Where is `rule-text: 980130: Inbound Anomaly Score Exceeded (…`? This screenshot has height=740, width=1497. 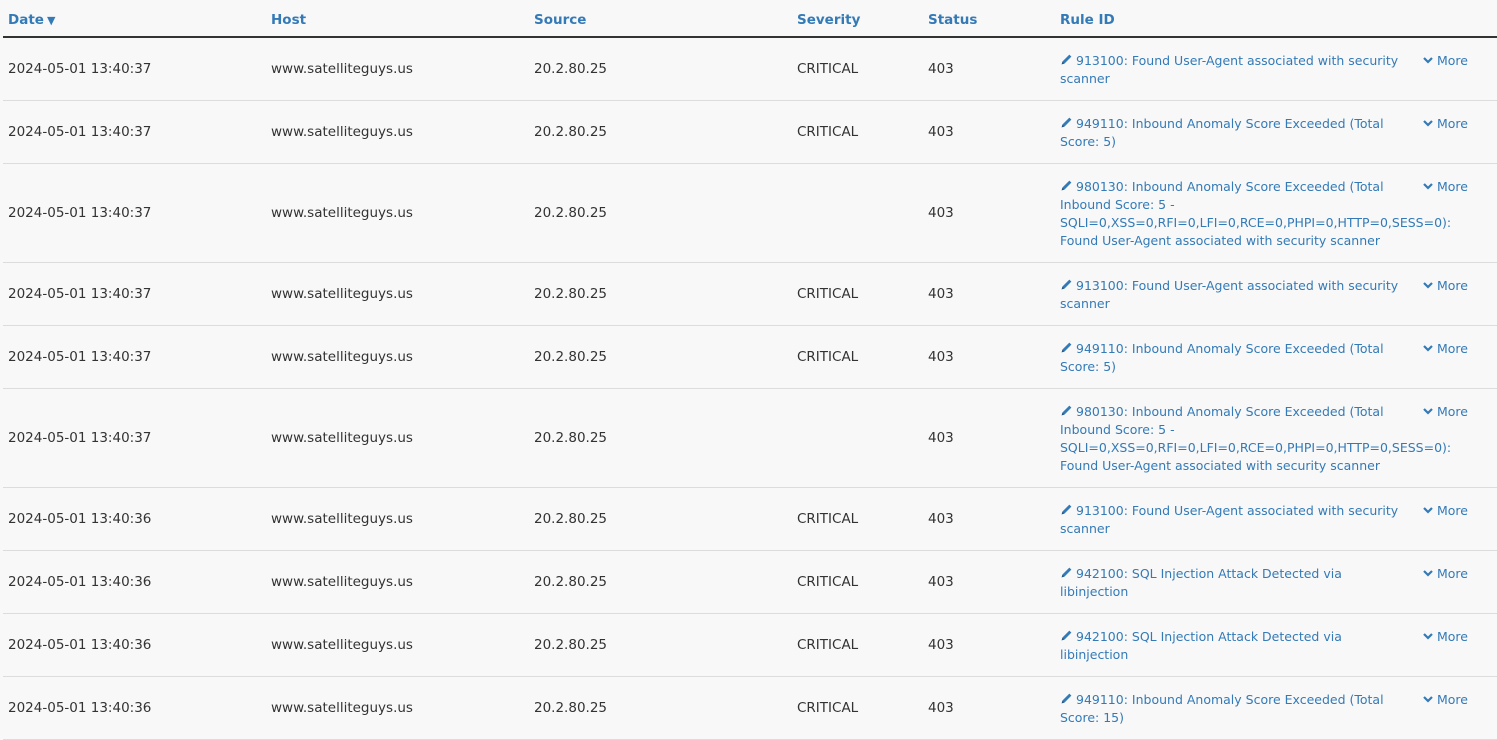 rule-text: 980130: Inbound Anomaly Score Exceeded (… is located at coordinates (1256, 213).